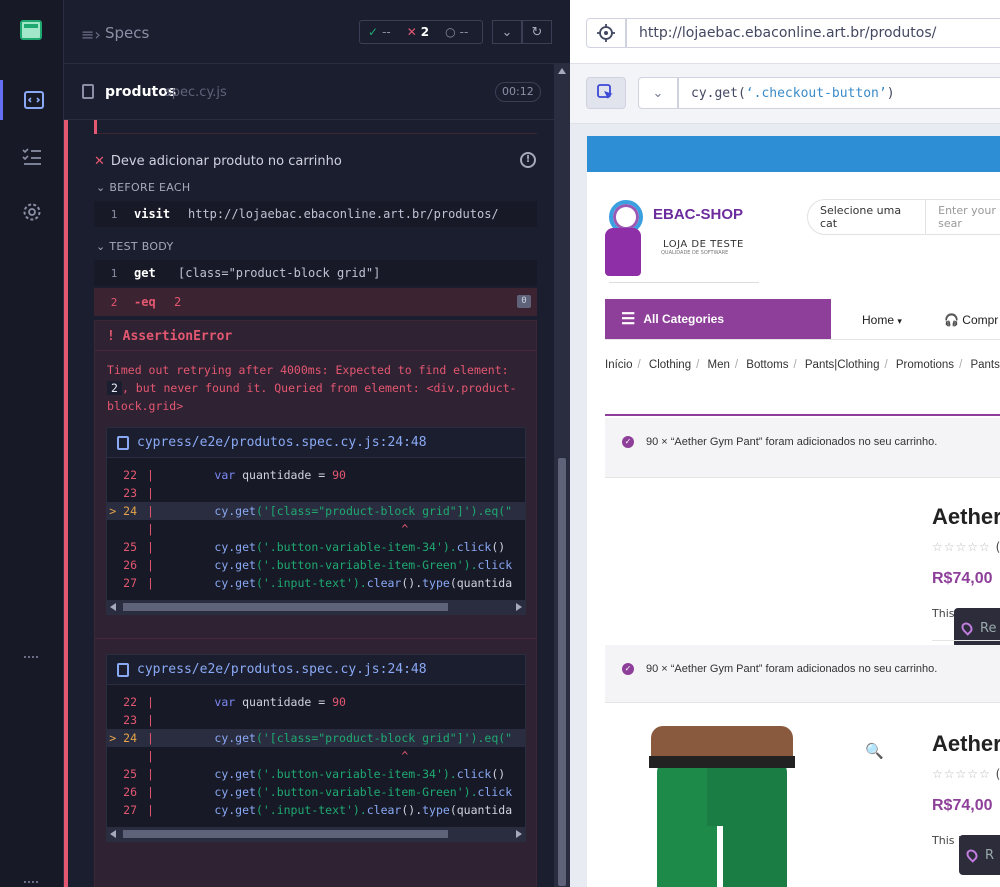  What do you see at coordinates (719, 365) in the screenshot?
I see `breadcrumb-item: Men` at bounding box center [719, 365].